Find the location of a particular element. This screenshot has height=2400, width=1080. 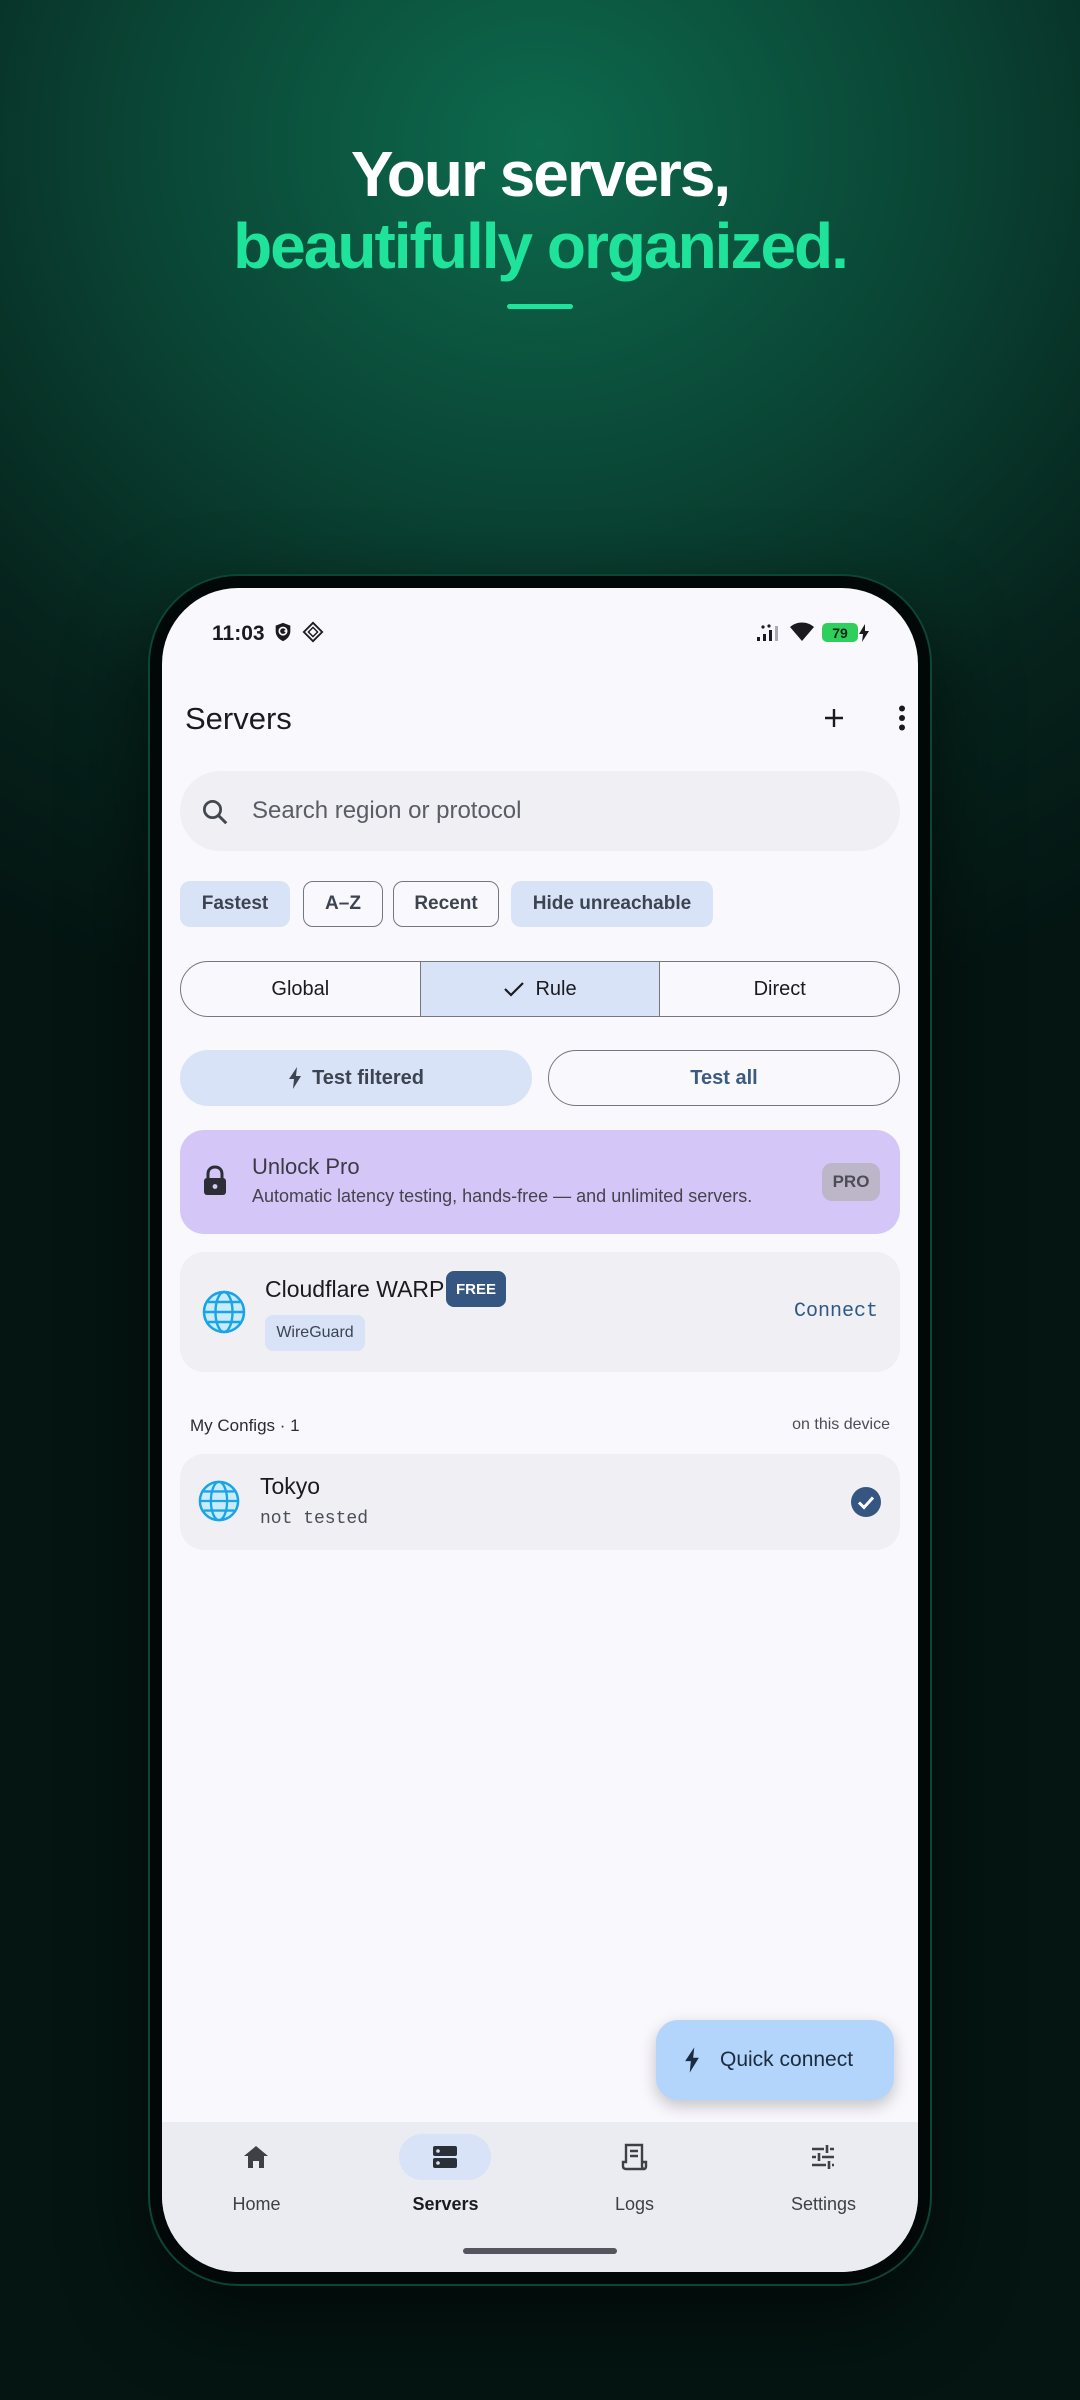

nav-servers-label: Servers is located at coordinates (445, 2204).